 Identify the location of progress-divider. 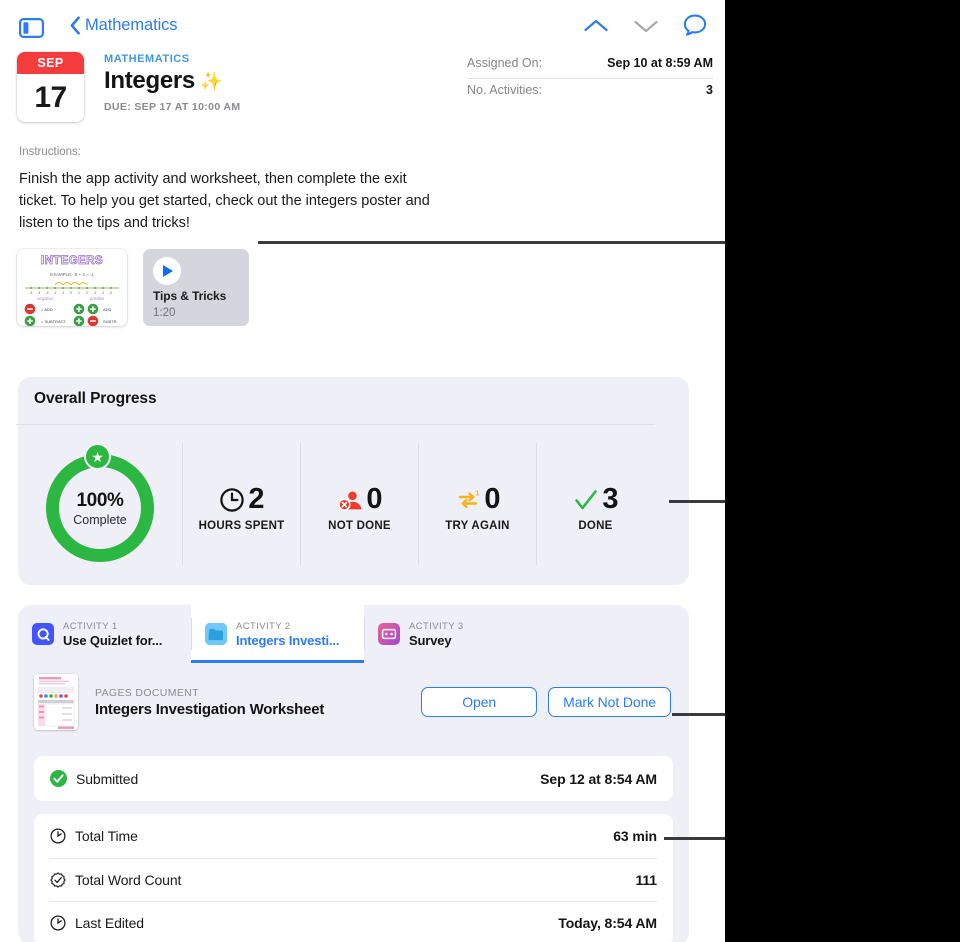
(335, 424).